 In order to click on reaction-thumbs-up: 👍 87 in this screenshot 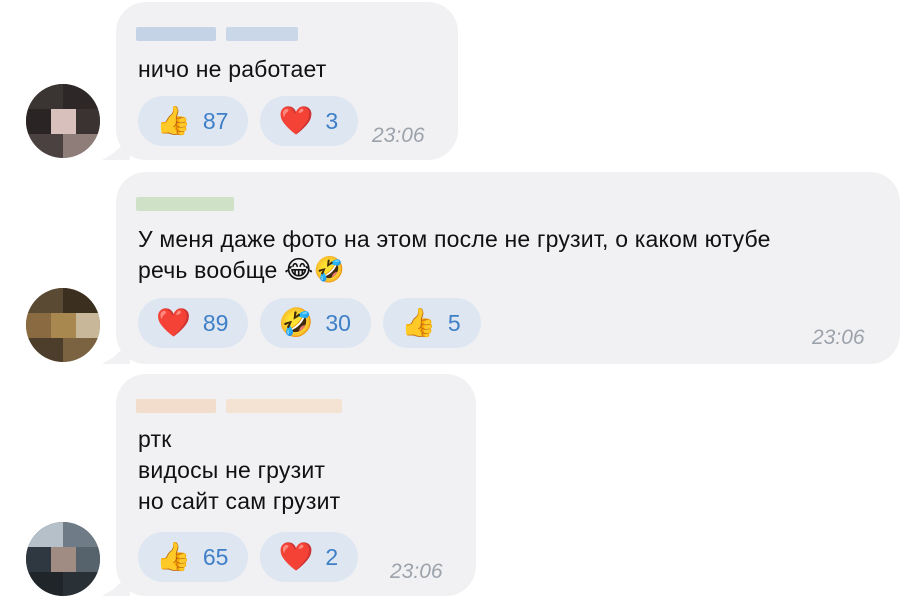, I will do `click(193, 121)`.